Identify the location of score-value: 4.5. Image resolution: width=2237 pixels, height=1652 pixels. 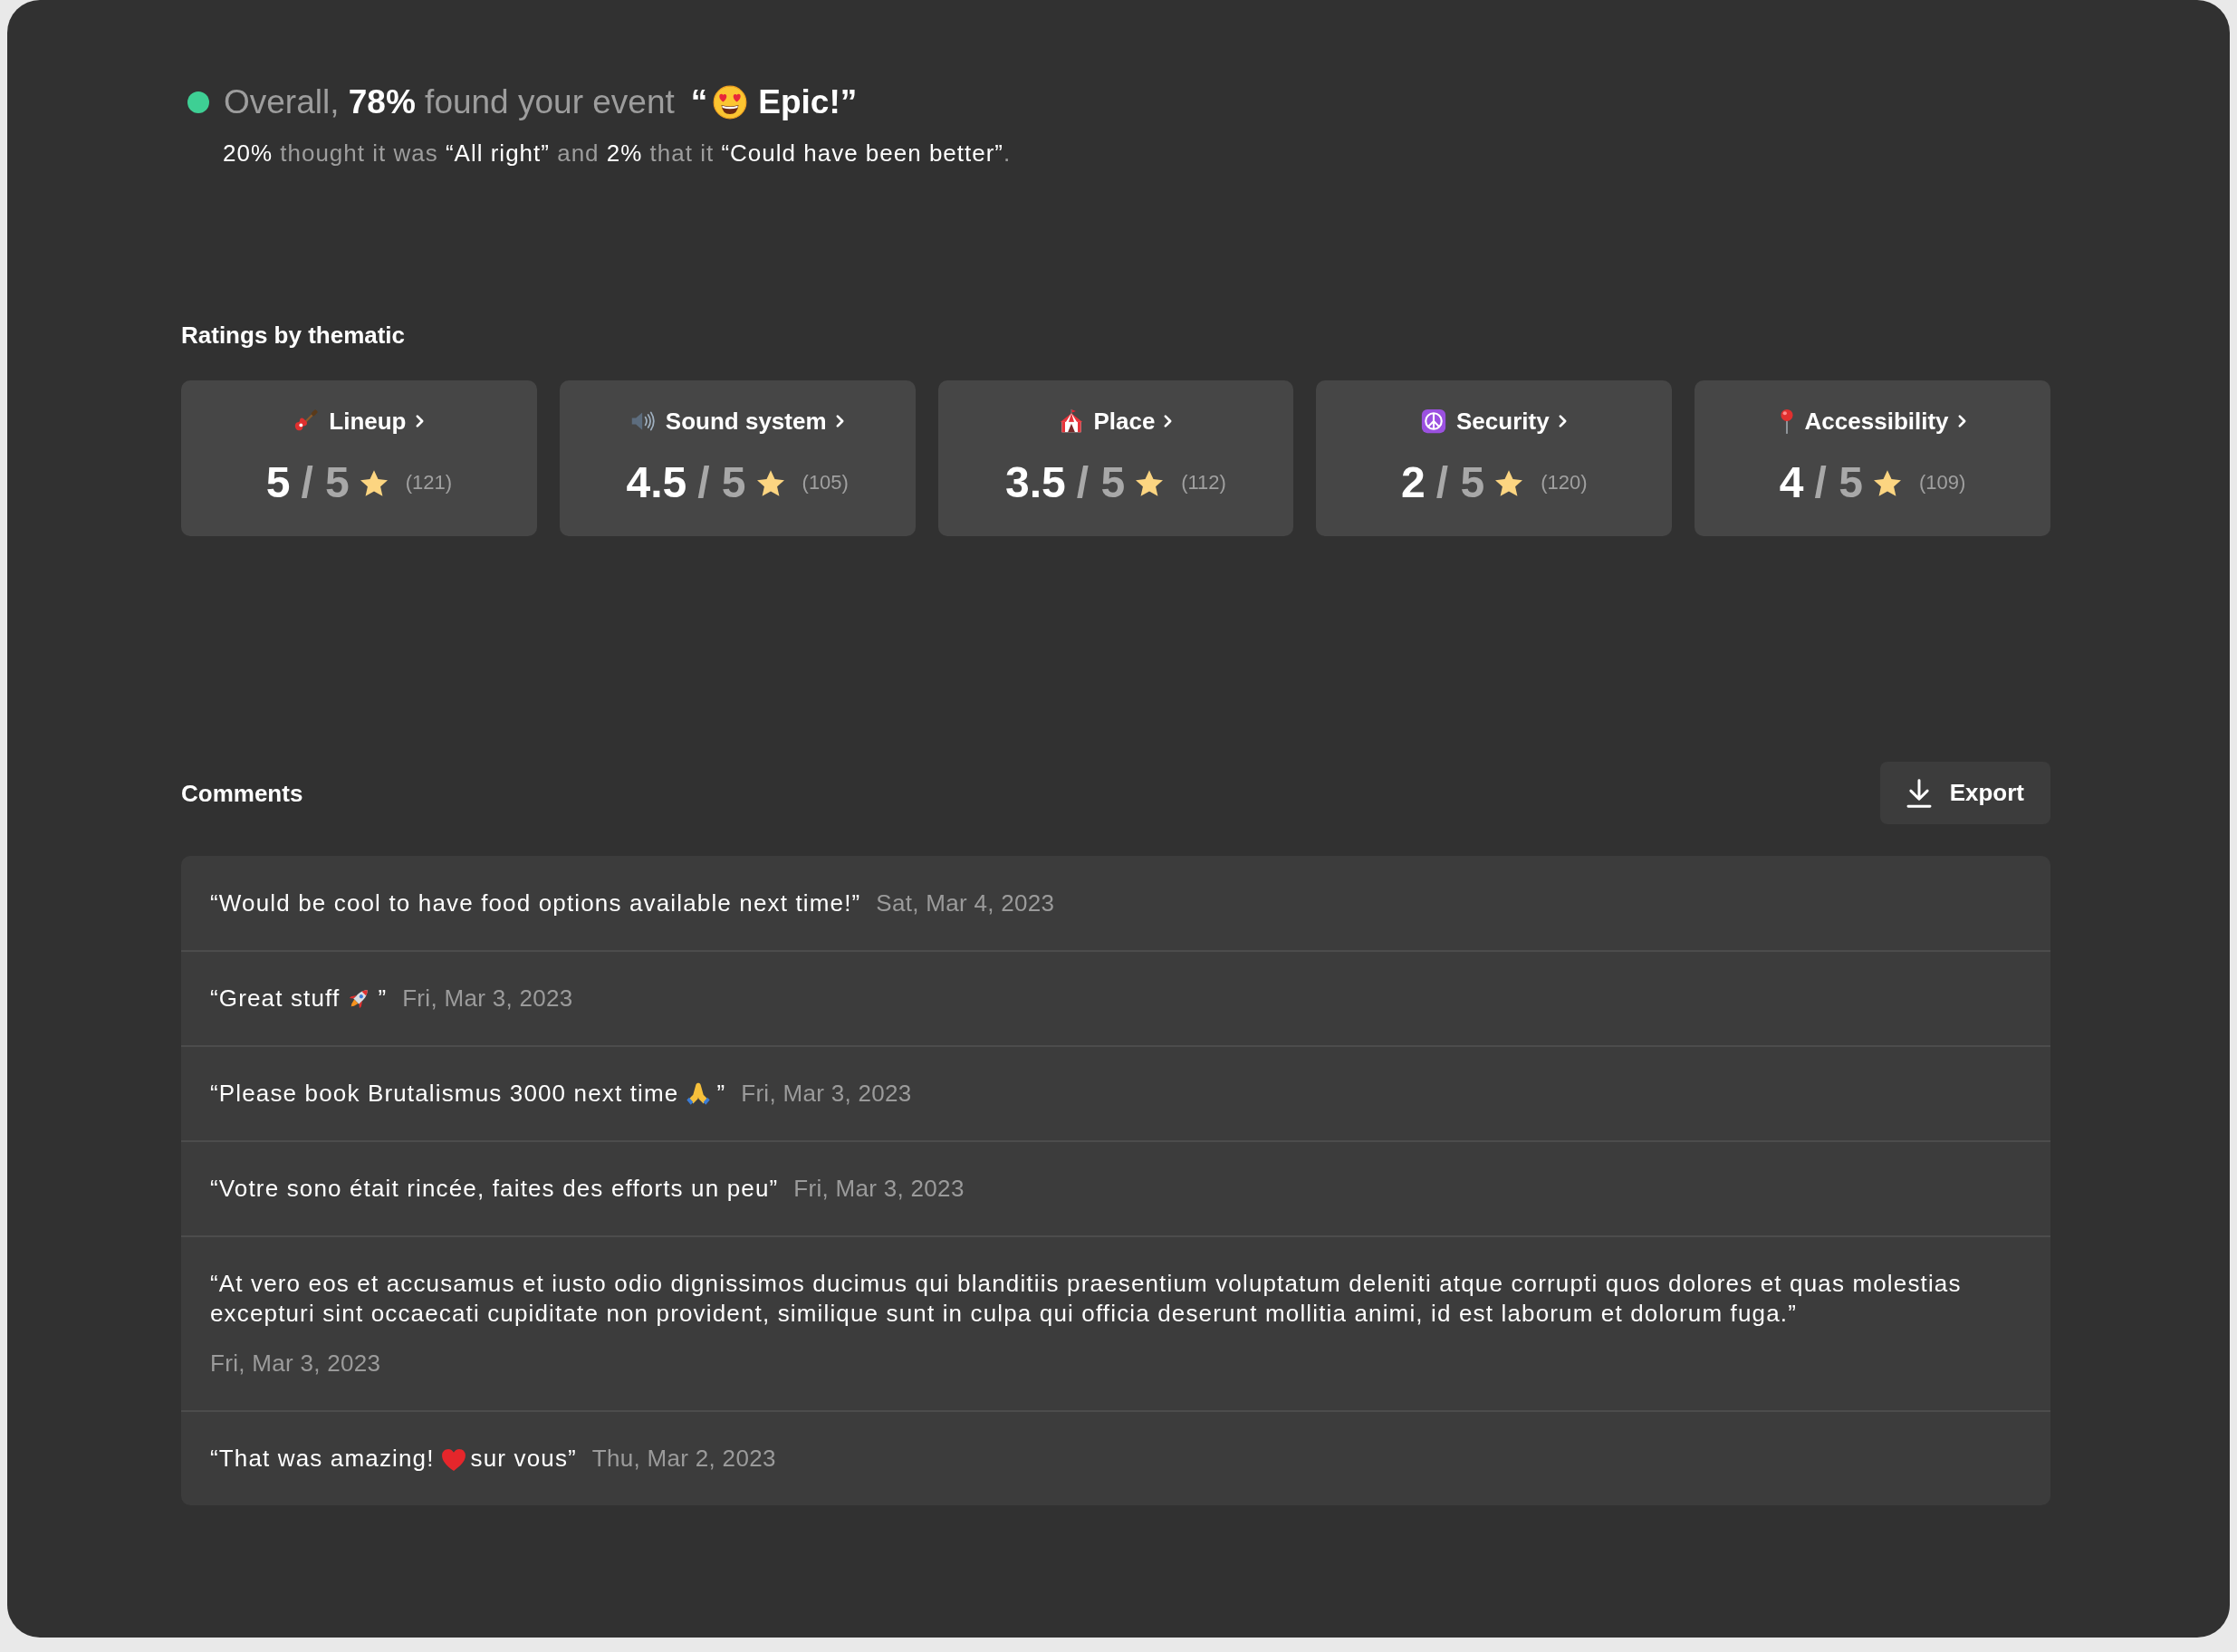
(656, 482).